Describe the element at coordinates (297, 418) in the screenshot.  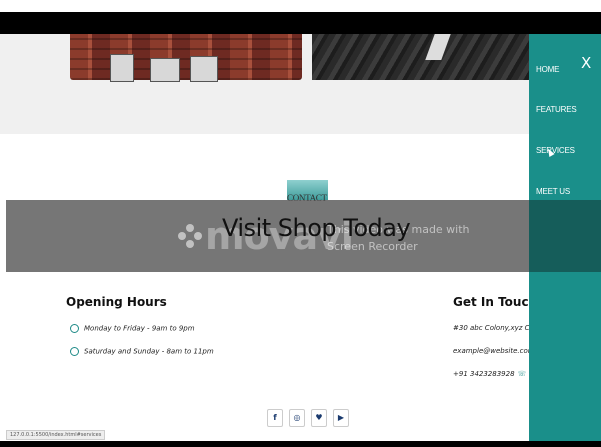
I see `instagram-icon: ◎` at that location.